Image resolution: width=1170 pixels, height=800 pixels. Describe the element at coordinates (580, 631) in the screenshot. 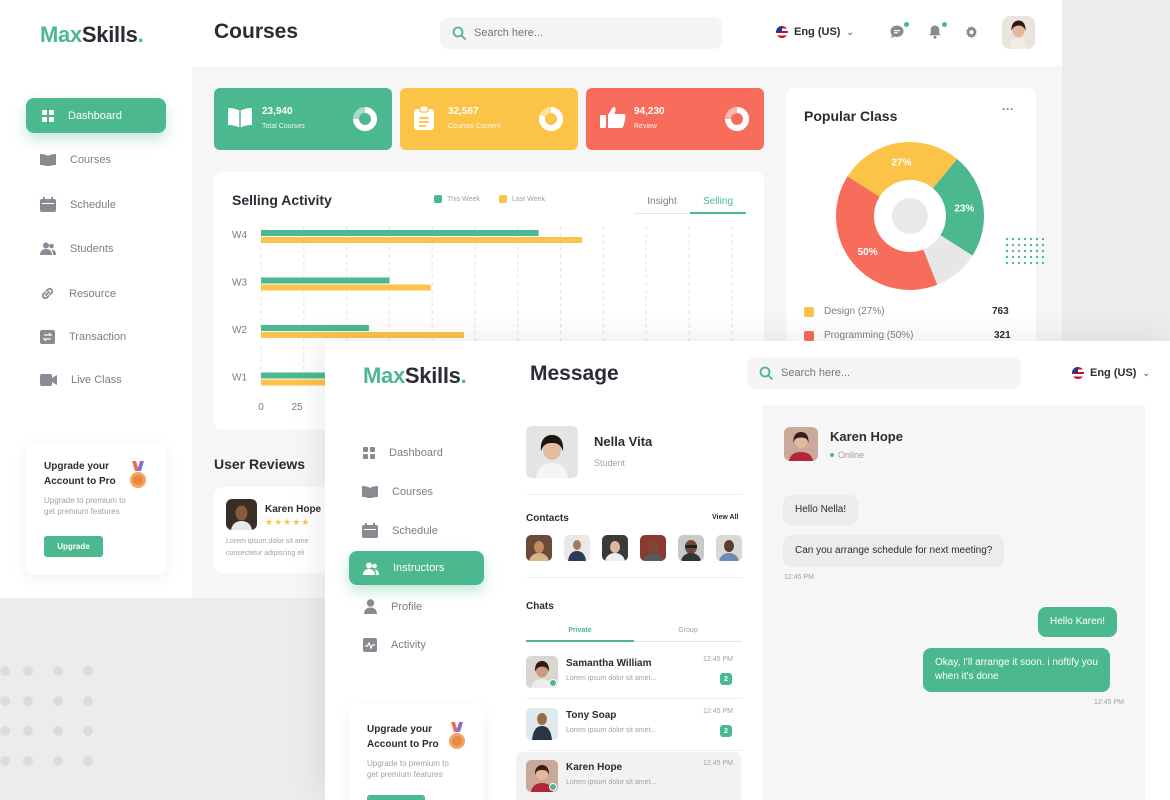

I see `tab-private: Private` at that location.